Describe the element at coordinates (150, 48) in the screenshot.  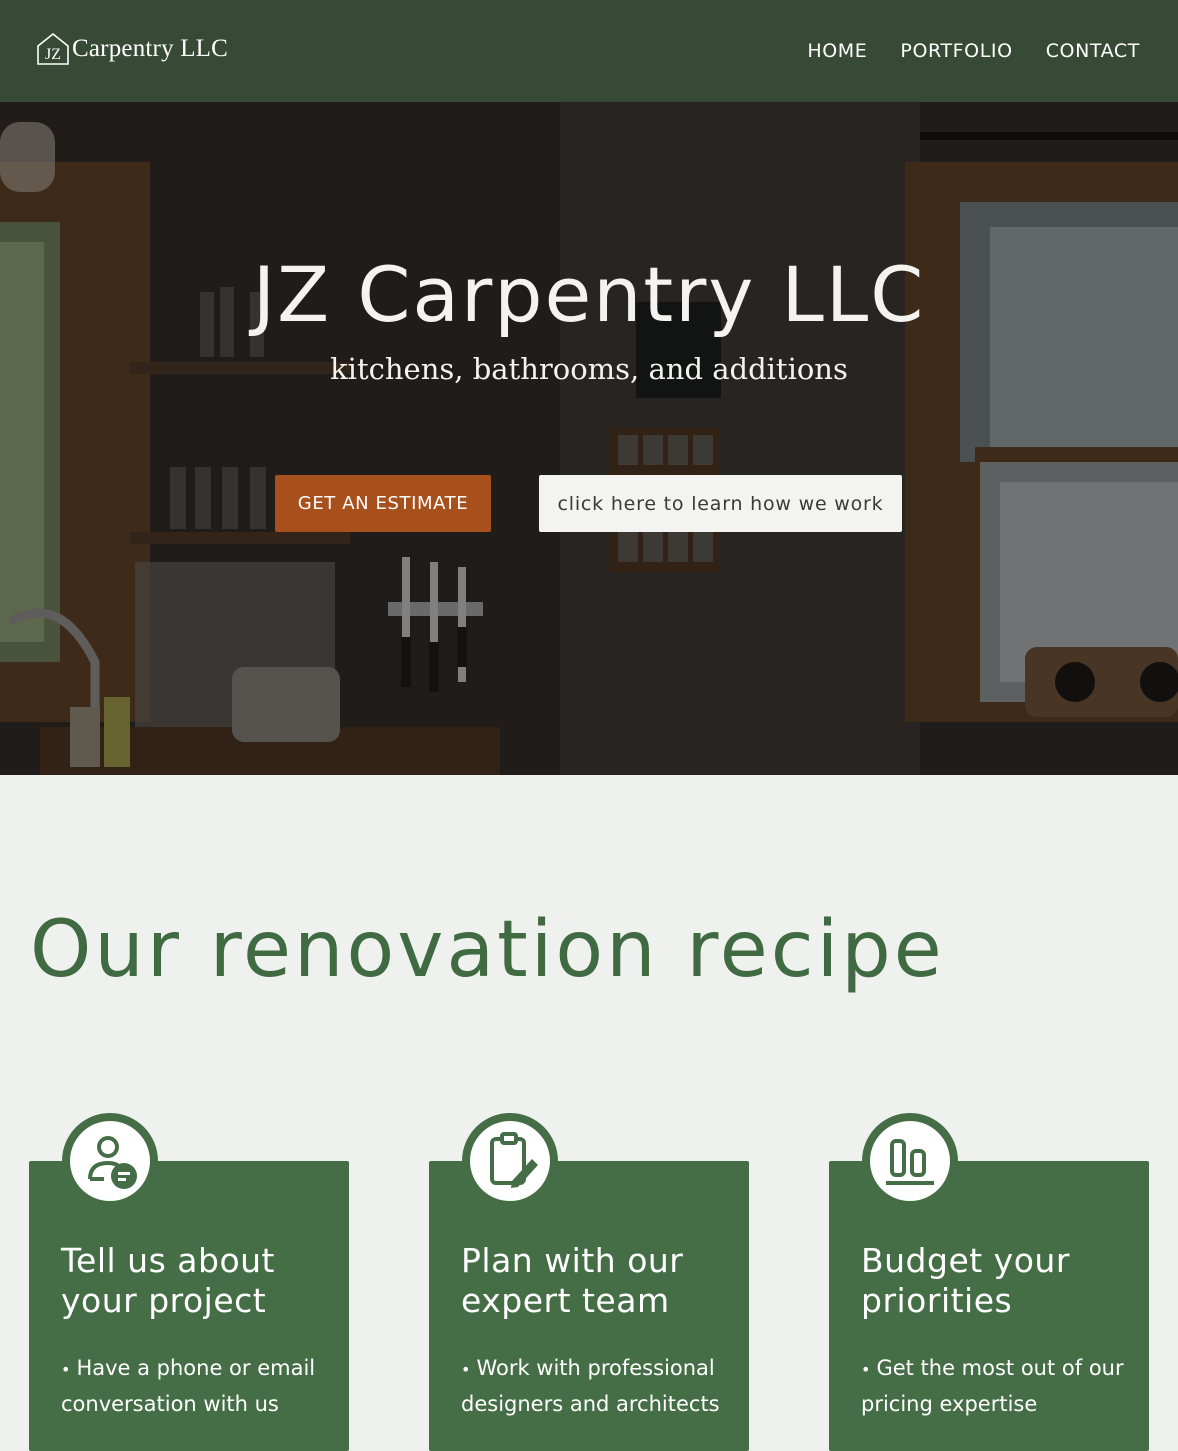
I see `logo-text: Carpentry LLC` at that location.